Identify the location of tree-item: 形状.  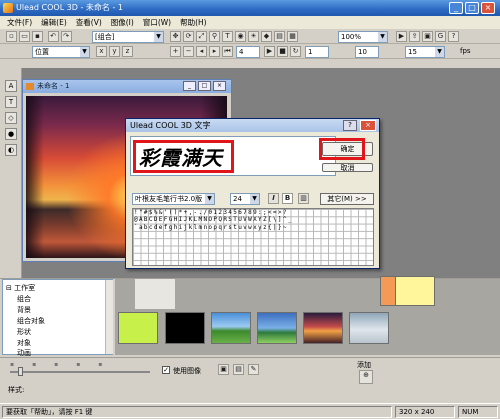
(24, 332).